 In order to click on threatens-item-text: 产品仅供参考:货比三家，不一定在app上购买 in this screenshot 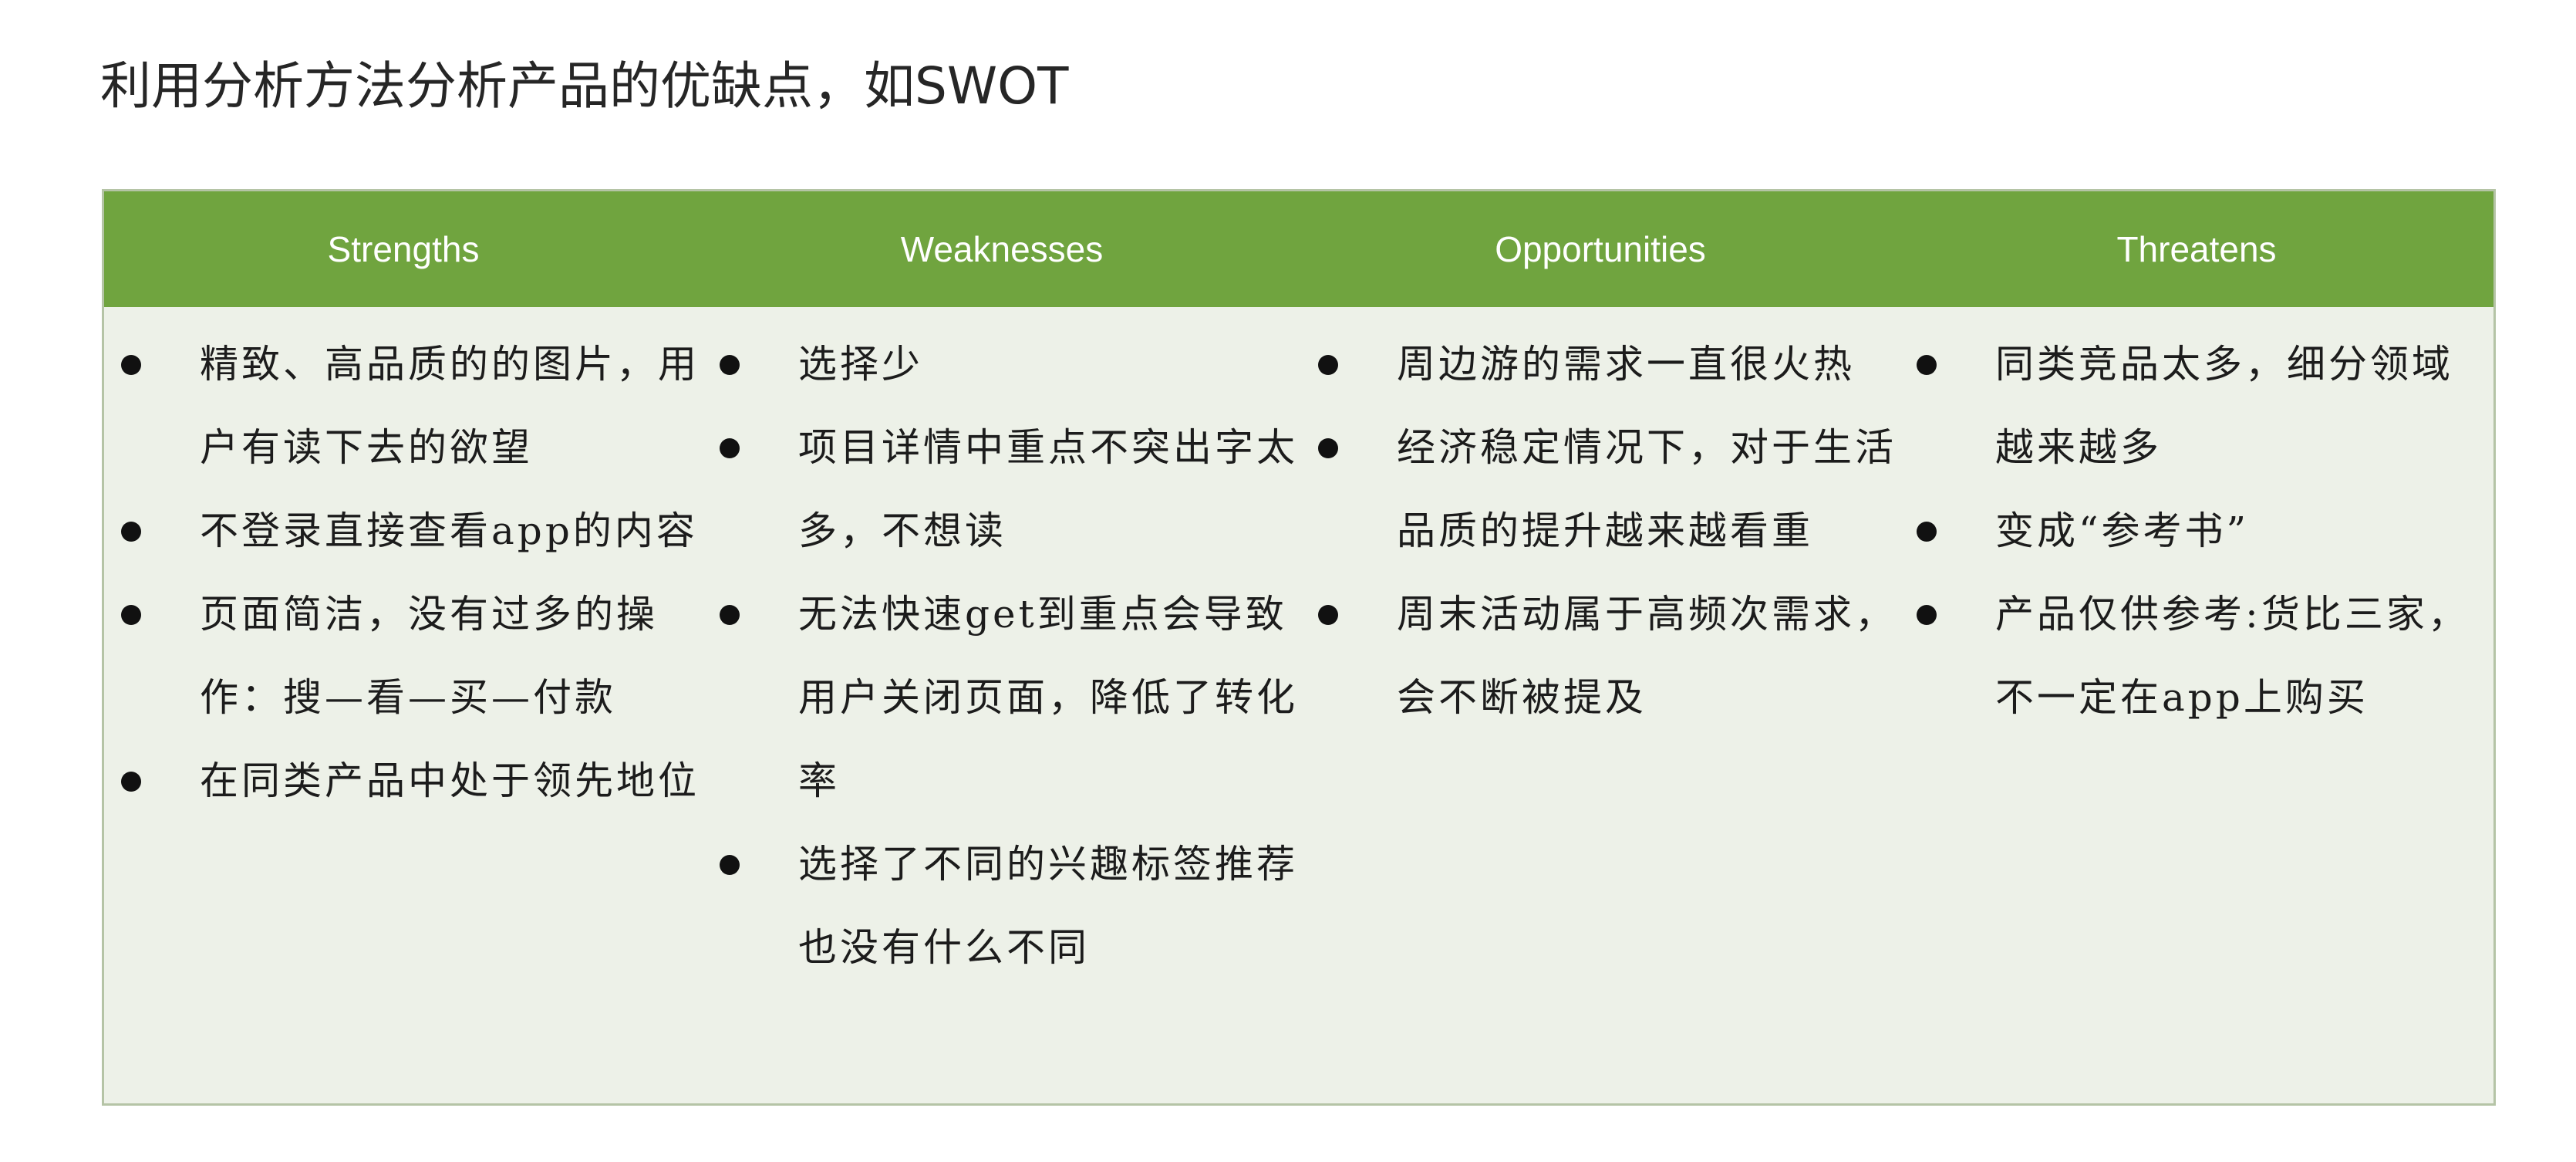, I will do `click(2232, 656)`.